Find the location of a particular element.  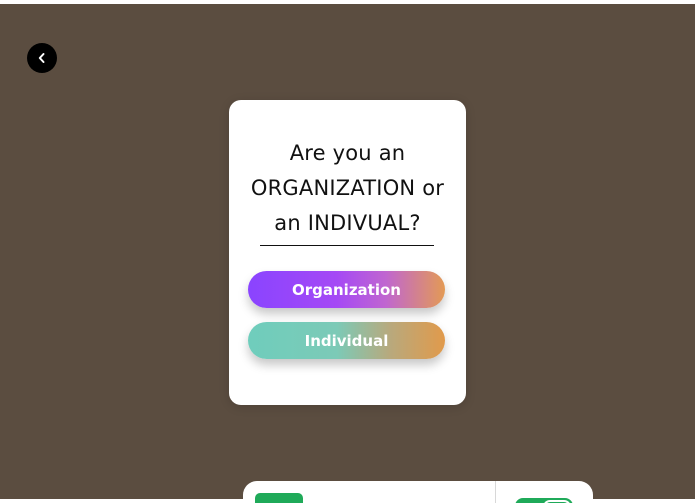

modal-title-line-2: ORGANIZATION or is located at coordinates (347, 188).